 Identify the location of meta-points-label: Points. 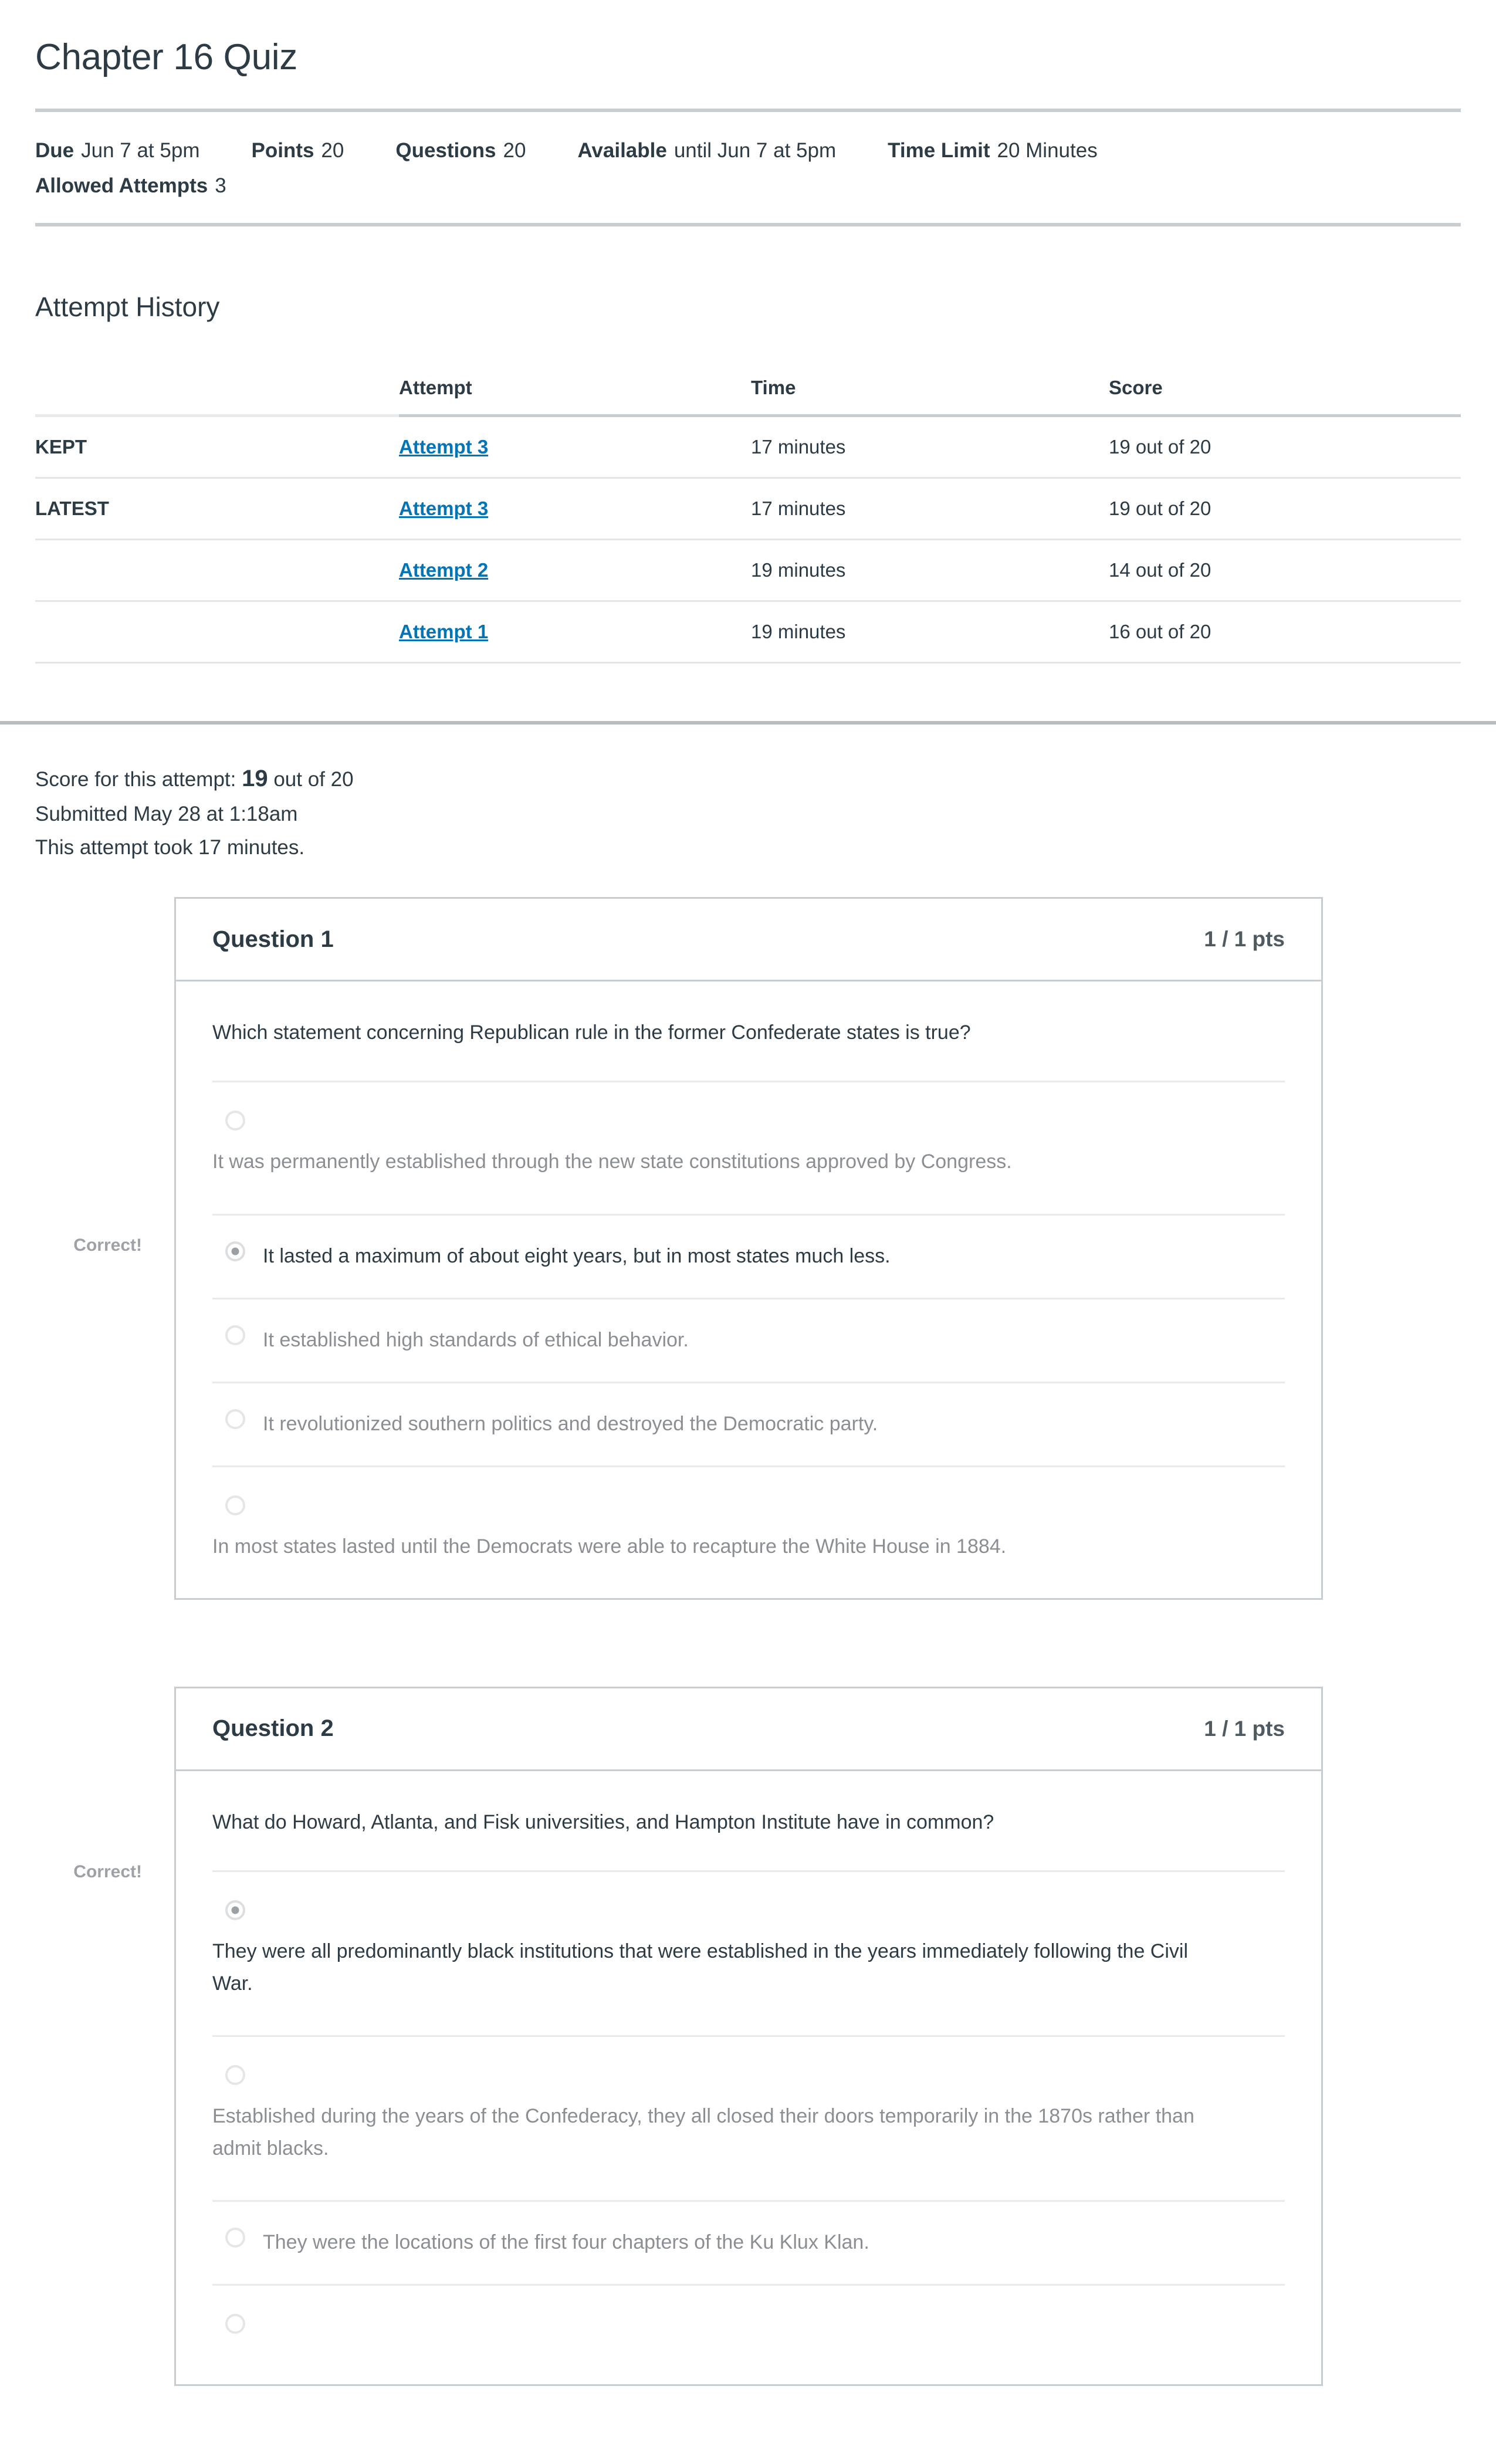
(282, 151).